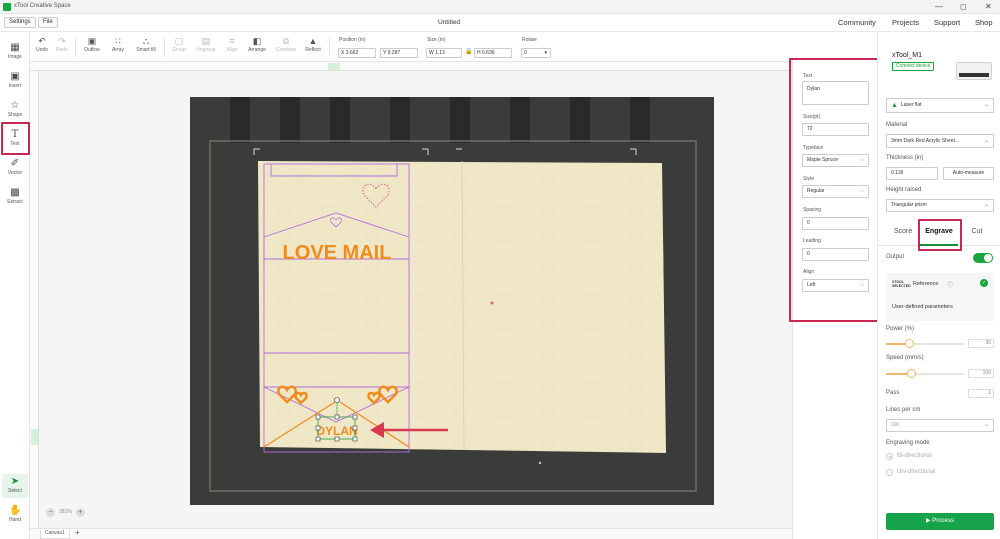  Describe the element at coordinates (903, 232) in the screenshot. I see `tab-score: Score` at that location.